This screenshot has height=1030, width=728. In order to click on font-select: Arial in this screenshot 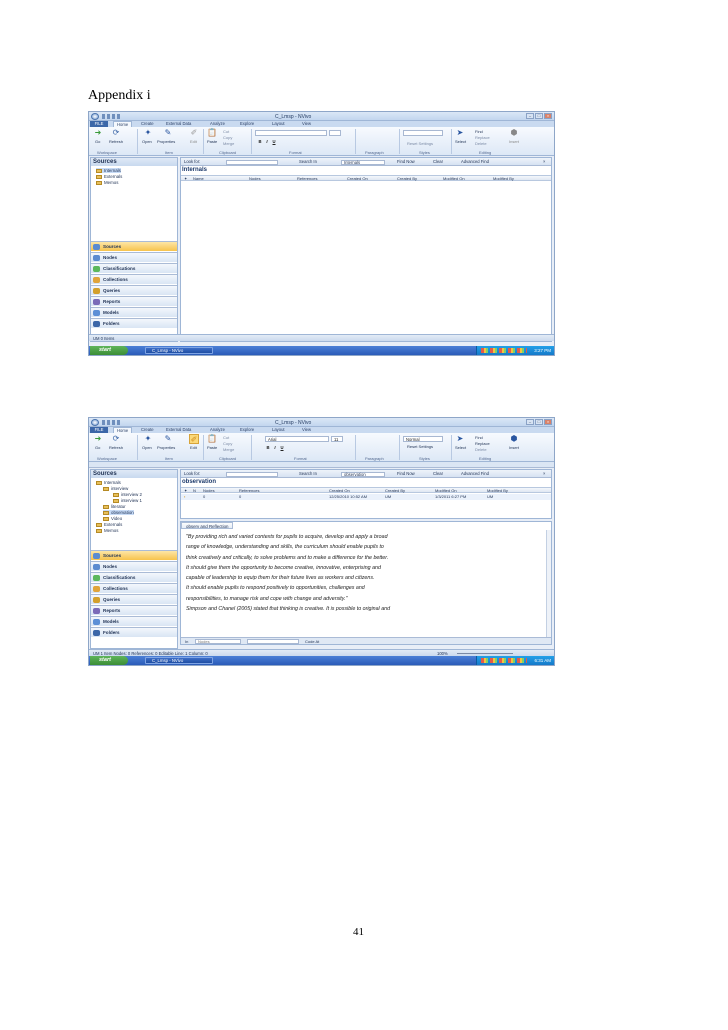, I will do `click(297, 439)`.